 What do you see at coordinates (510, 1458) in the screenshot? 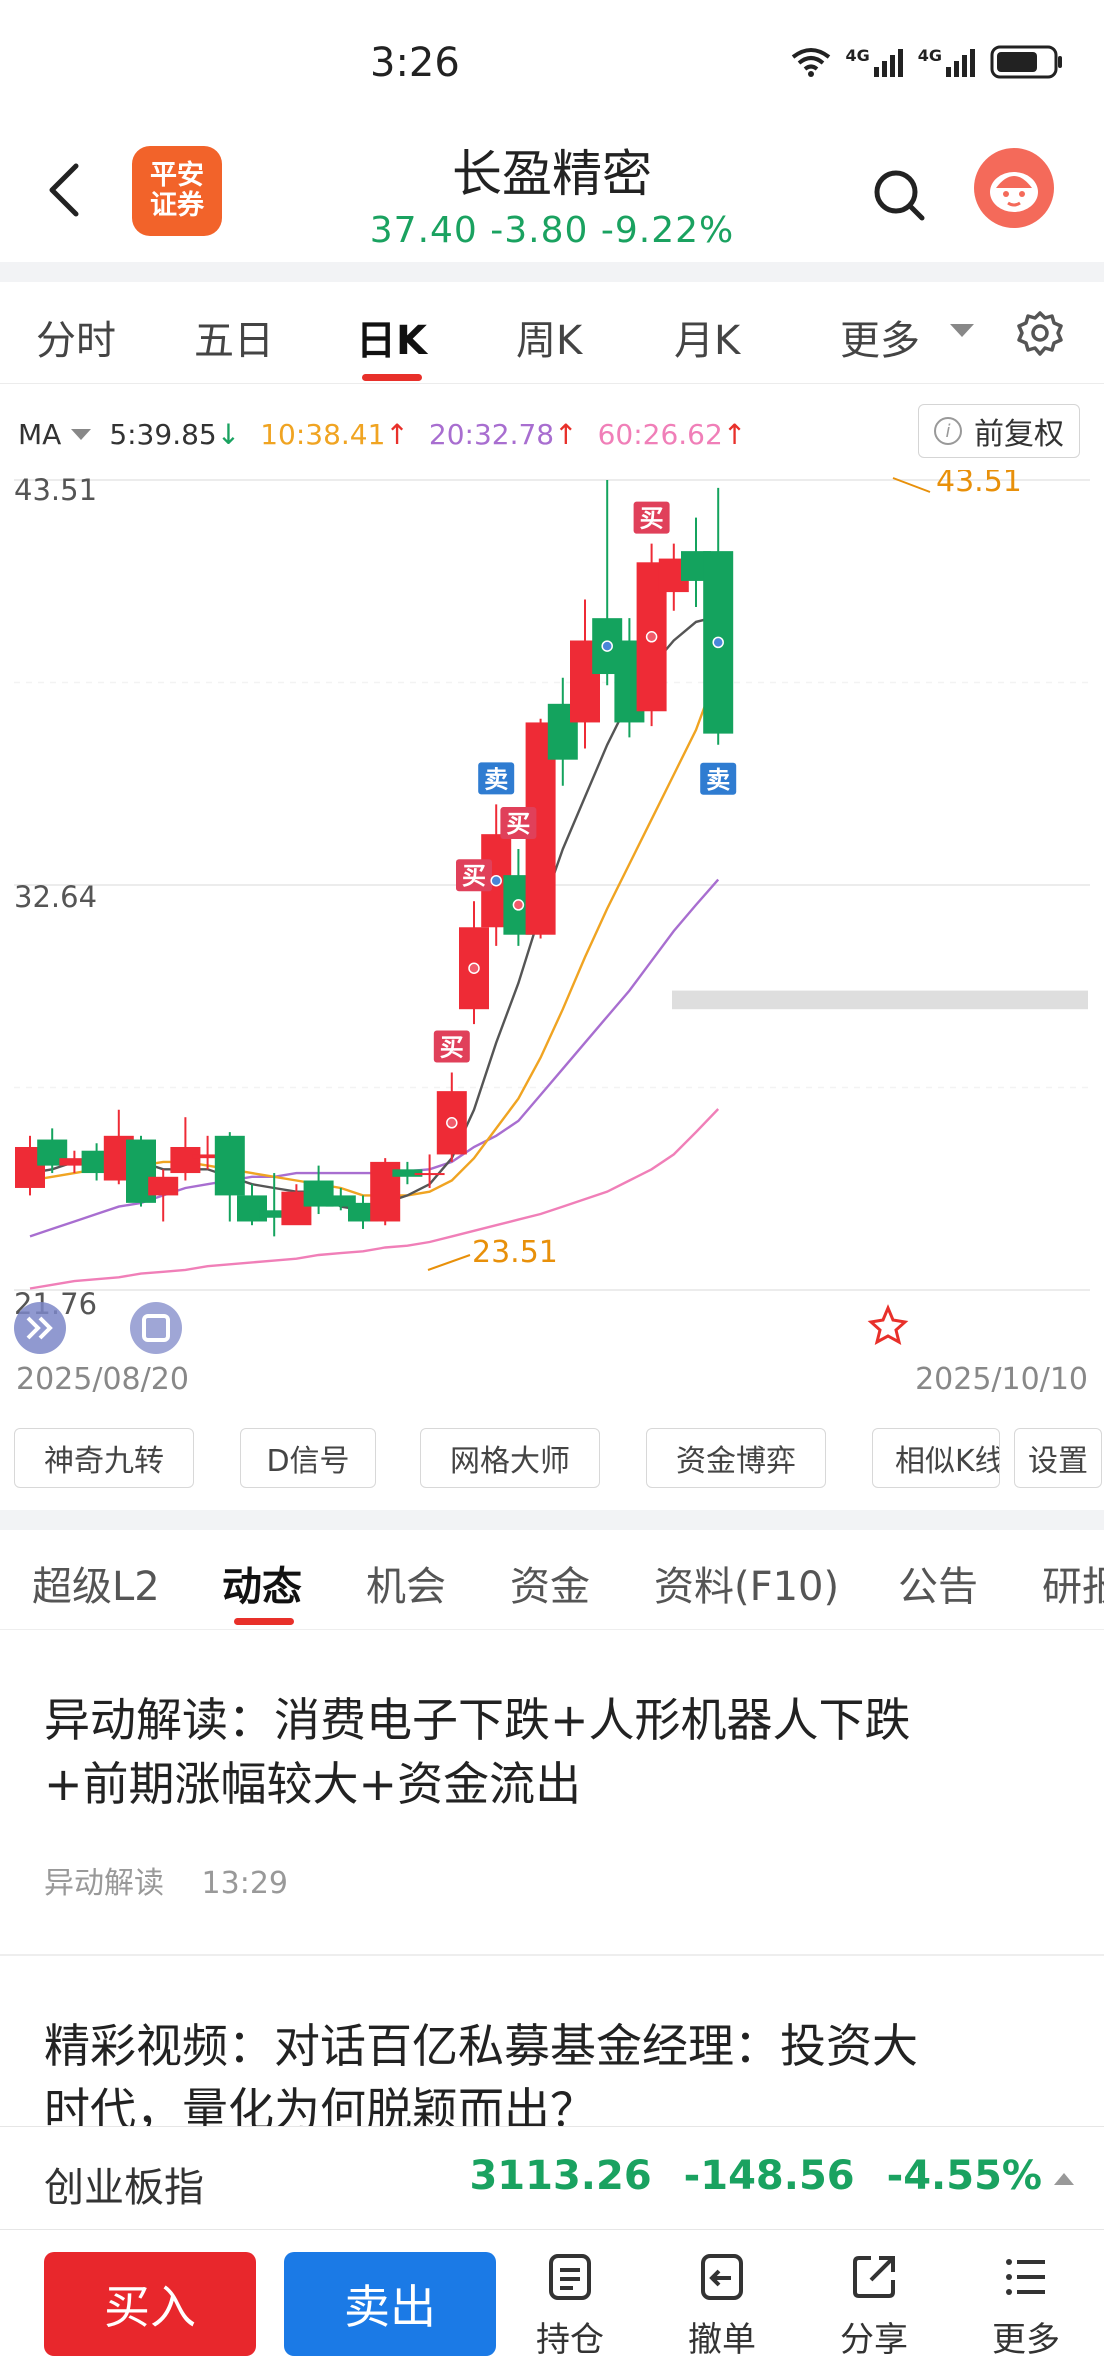
I see `grid-master-button: 网格大师` at bounding box center [510, 1458].